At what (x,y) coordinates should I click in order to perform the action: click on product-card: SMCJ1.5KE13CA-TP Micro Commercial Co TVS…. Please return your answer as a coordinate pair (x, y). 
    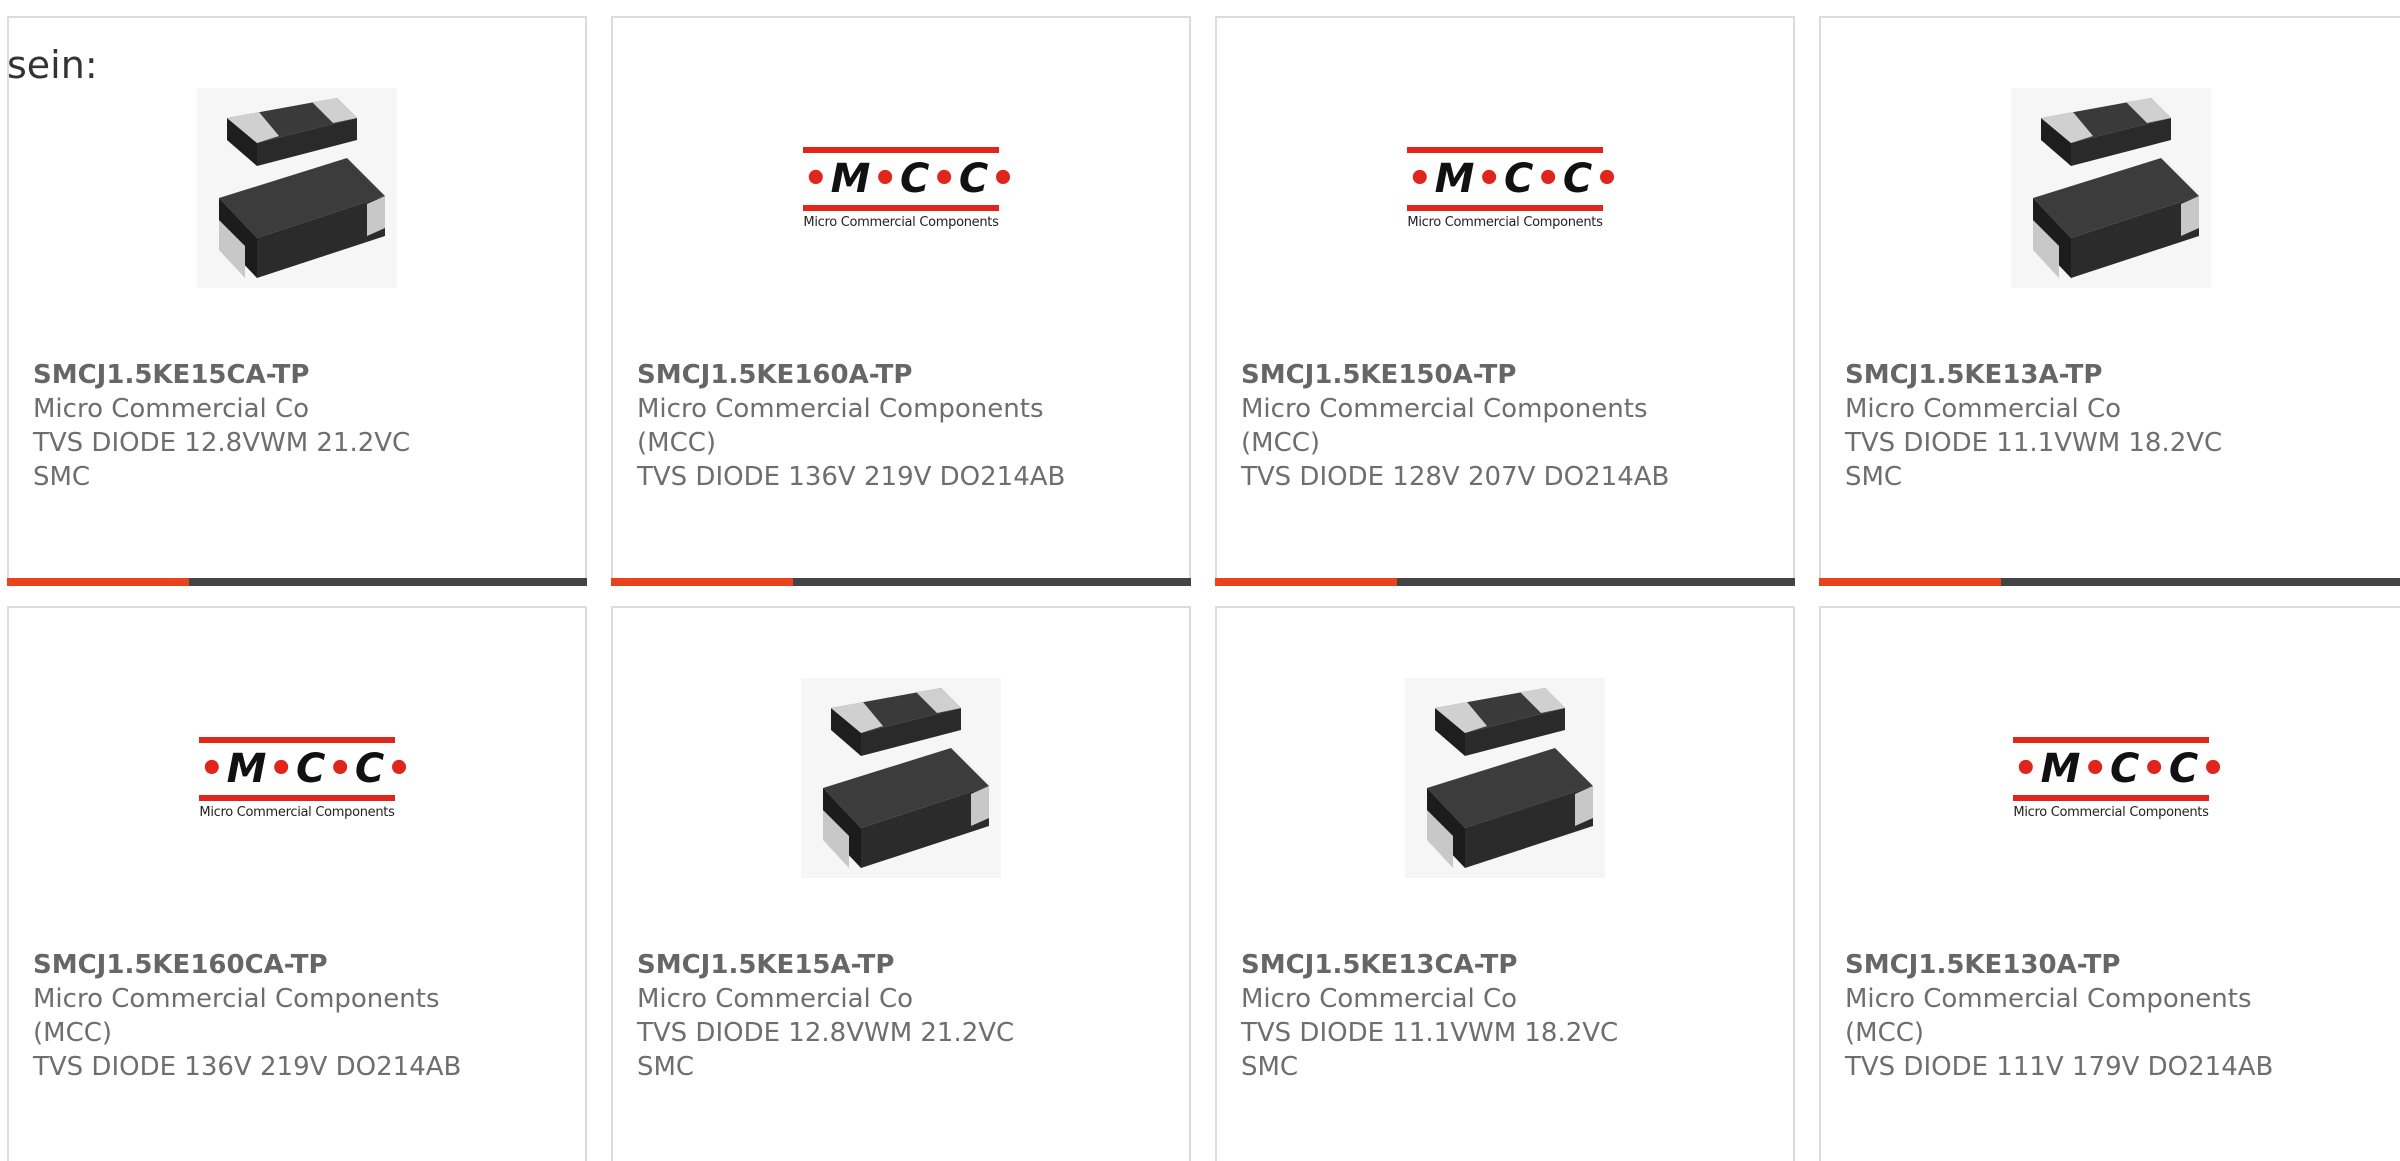
    Looking at the image, I should click on (1505, 883).